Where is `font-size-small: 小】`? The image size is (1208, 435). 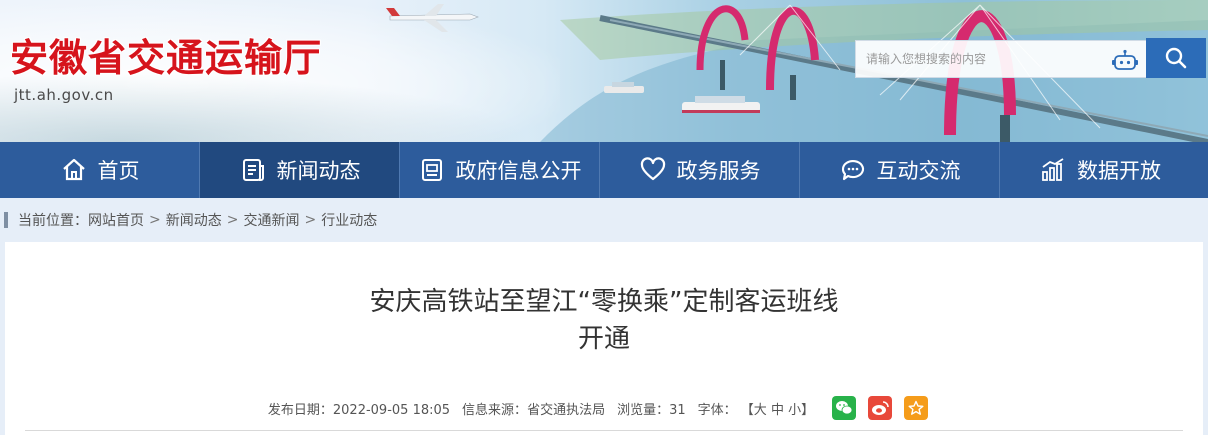
font-size-small: 小】 is located at coordinates (801, 410).